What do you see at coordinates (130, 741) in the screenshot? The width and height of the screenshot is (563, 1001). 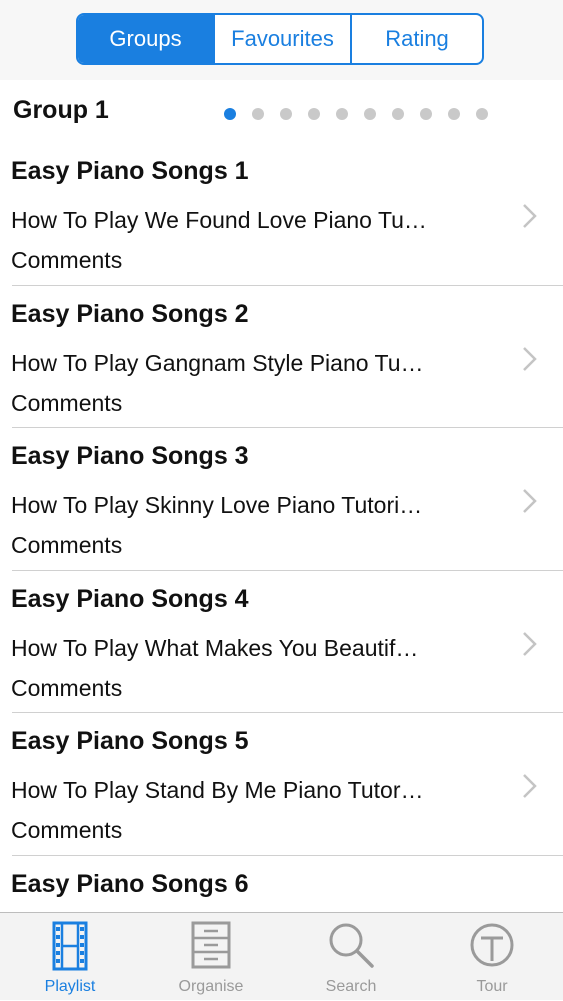 I see `item-title: Easy Piano Songs 5` at bounding box center [130, 741].